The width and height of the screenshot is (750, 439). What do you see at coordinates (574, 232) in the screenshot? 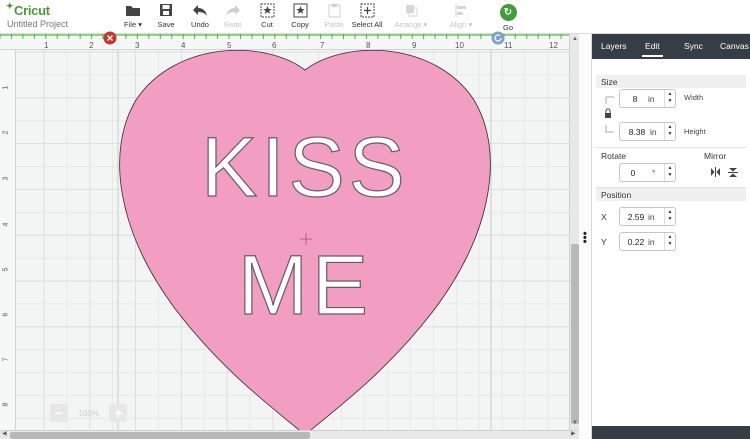
I see `vertical-scrollbar: ▲ ▼` at bounding box center [574, 232].